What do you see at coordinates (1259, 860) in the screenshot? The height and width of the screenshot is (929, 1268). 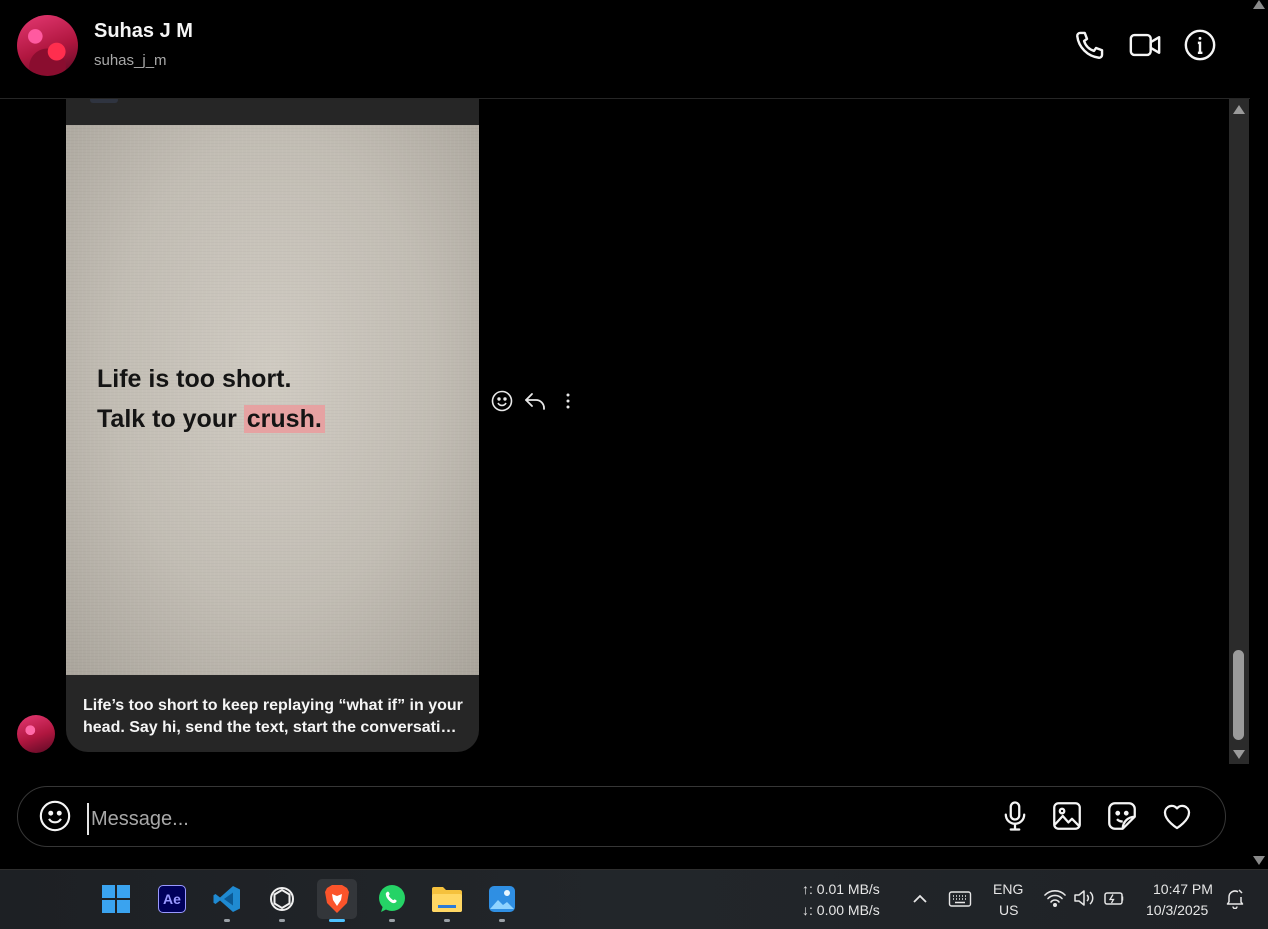 I see `page-scroll-down-icon` at bounding box center [1259, 860].